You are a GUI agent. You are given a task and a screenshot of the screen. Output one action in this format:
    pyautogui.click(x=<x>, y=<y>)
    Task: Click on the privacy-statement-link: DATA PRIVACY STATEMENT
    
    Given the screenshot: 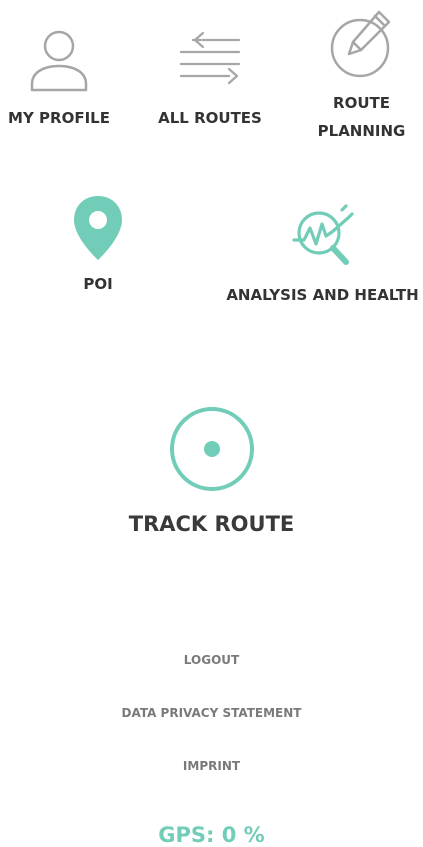 What is the action you would take?
    pyautogui.click(x=211, y=713)
    